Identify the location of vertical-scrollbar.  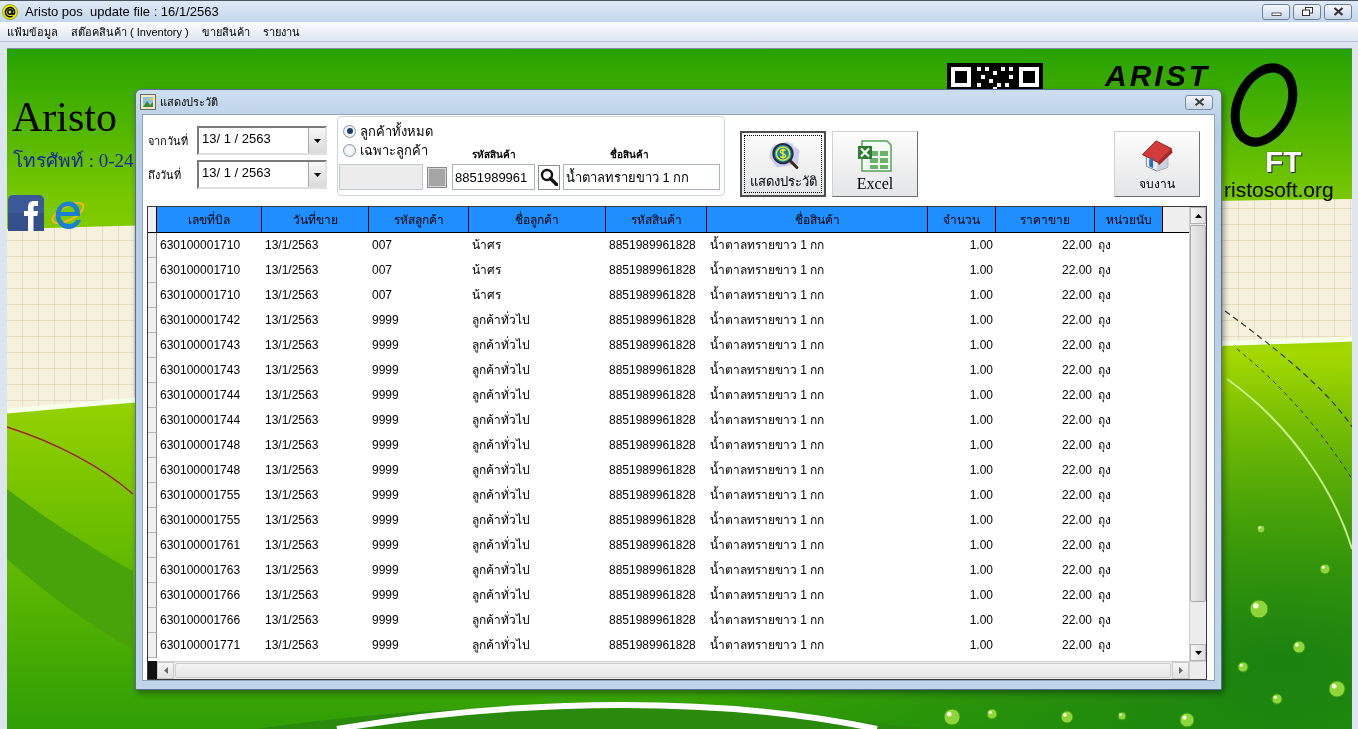
(1197, 434).